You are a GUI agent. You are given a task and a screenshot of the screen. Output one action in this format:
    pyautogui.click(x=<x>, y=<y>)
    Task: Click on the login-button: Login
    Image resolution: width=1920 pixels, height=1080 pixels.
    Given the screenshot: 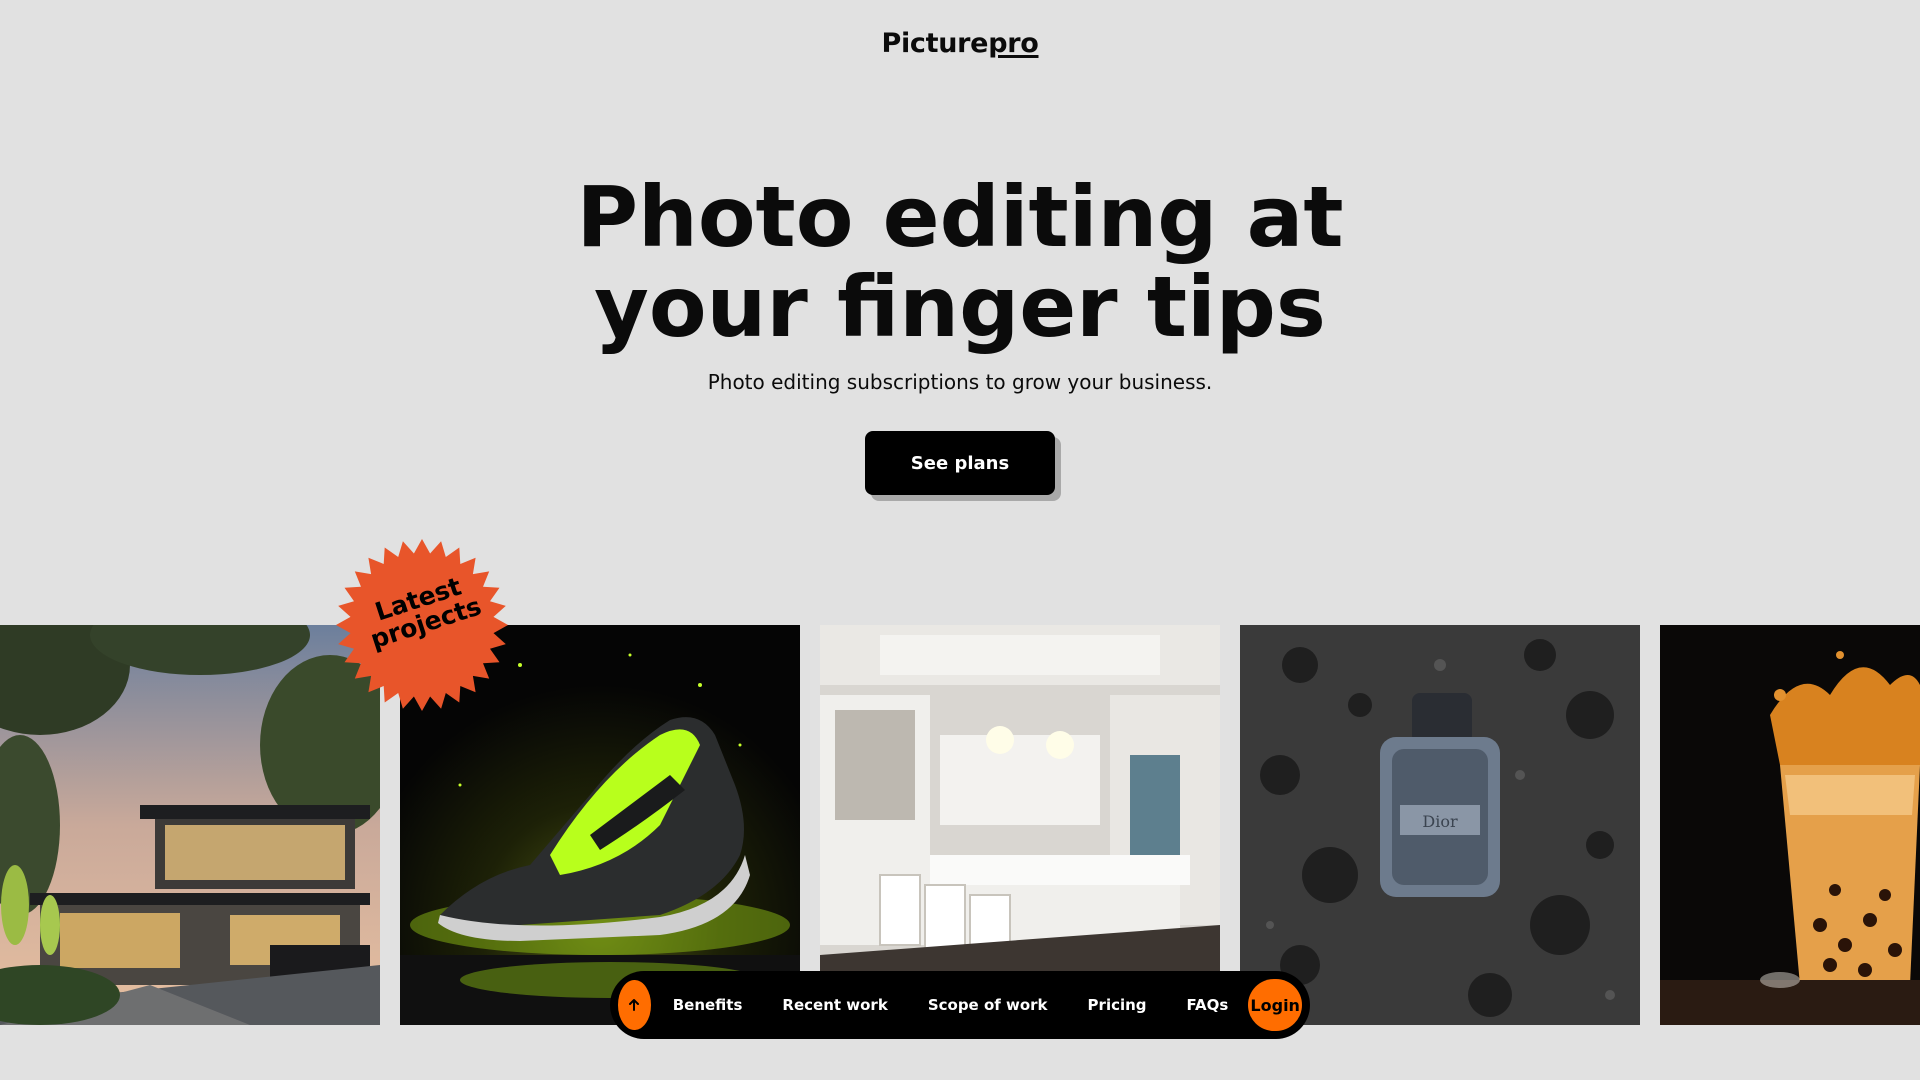 What is the action you would take?
    pyautogui.click(x=1275, y=1005)
    